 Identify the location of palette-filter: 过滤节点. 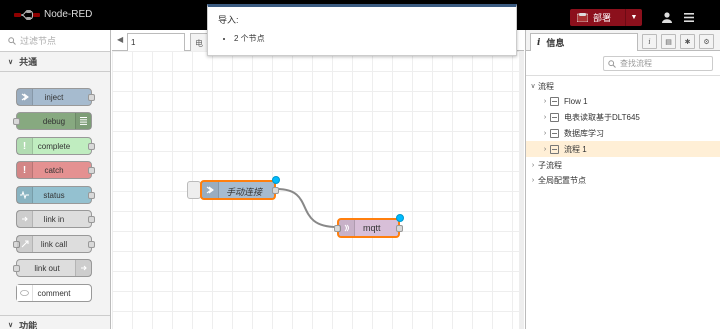
(55, 41).